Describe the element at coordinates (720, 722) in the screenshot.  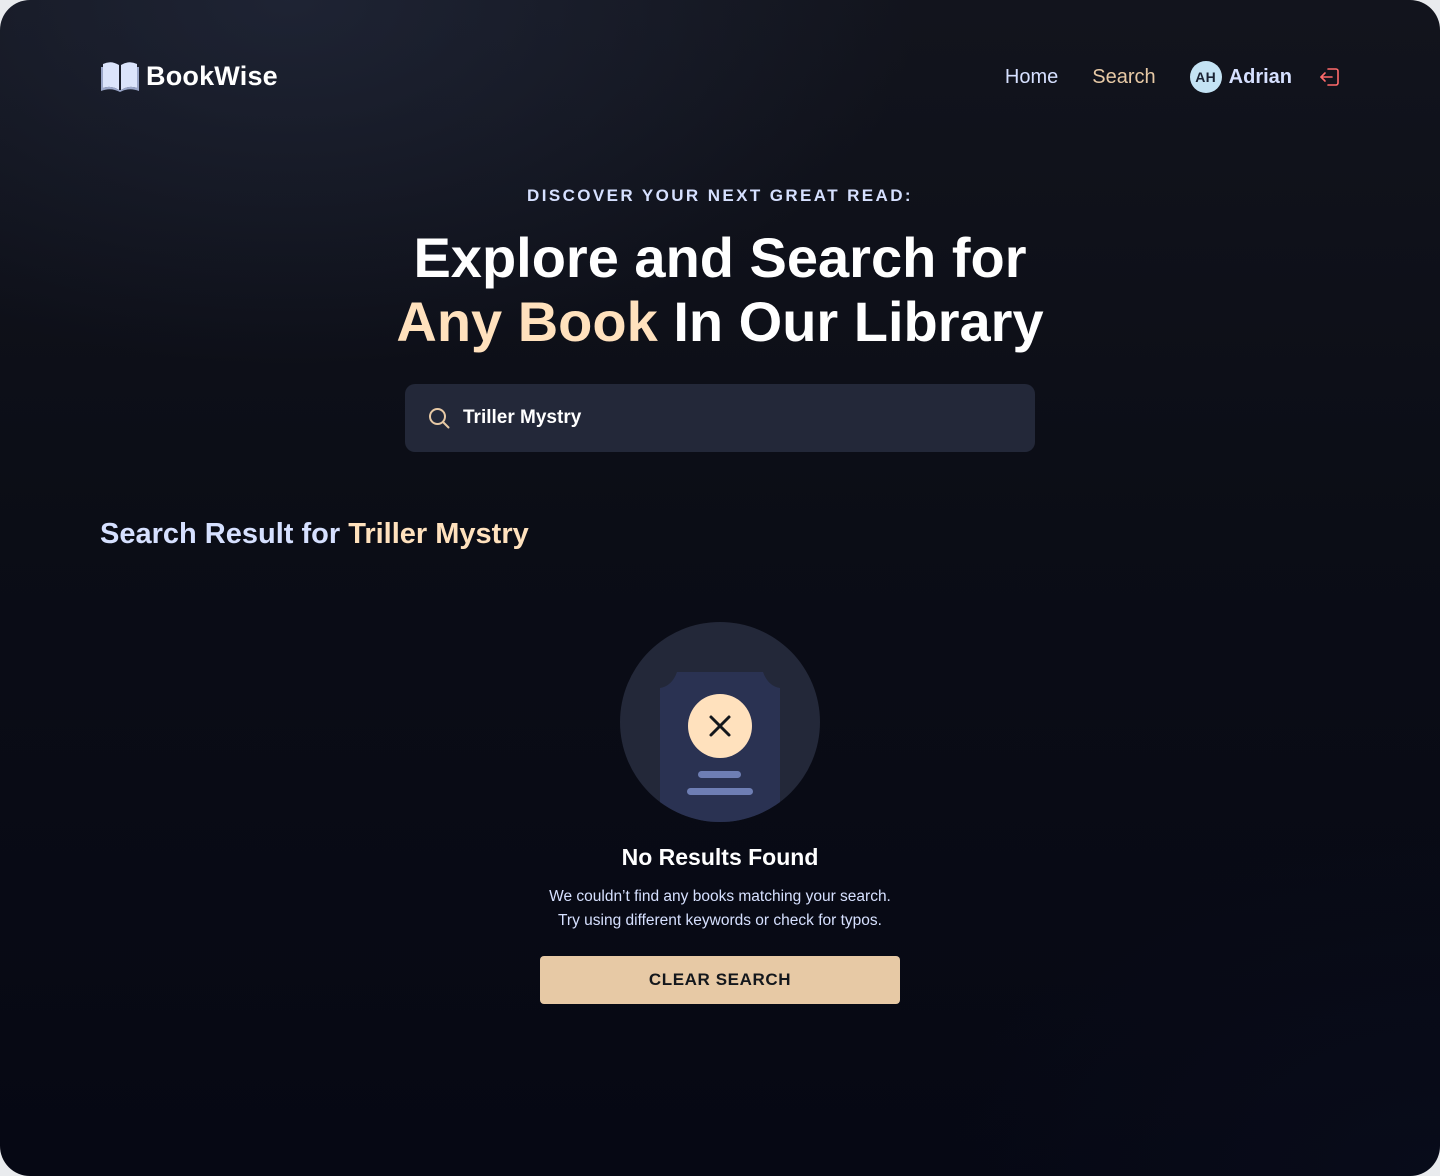
I see `no-results-book-icon` at that location.